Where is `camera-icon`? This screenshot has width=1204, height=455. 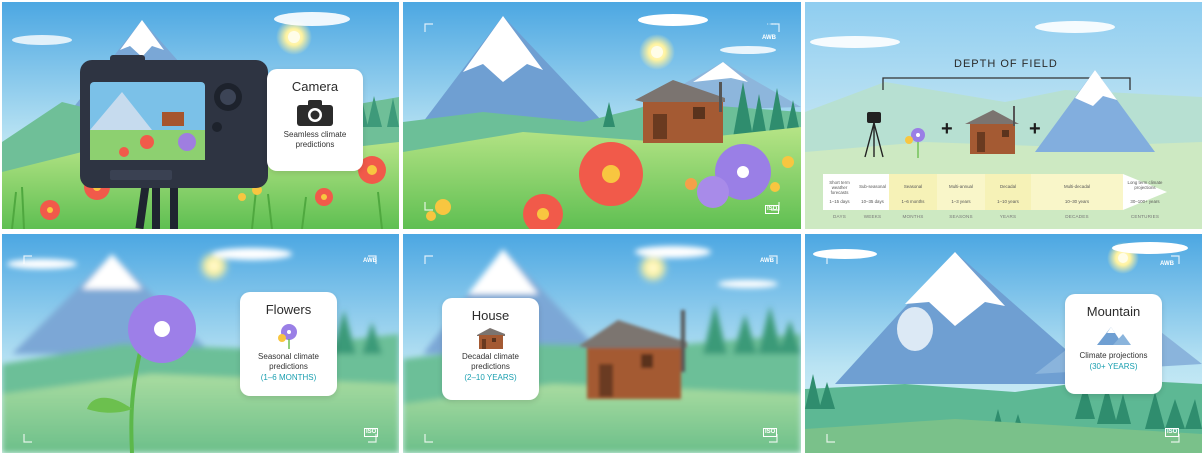
camera-icon is located at coordinates (315, 113).